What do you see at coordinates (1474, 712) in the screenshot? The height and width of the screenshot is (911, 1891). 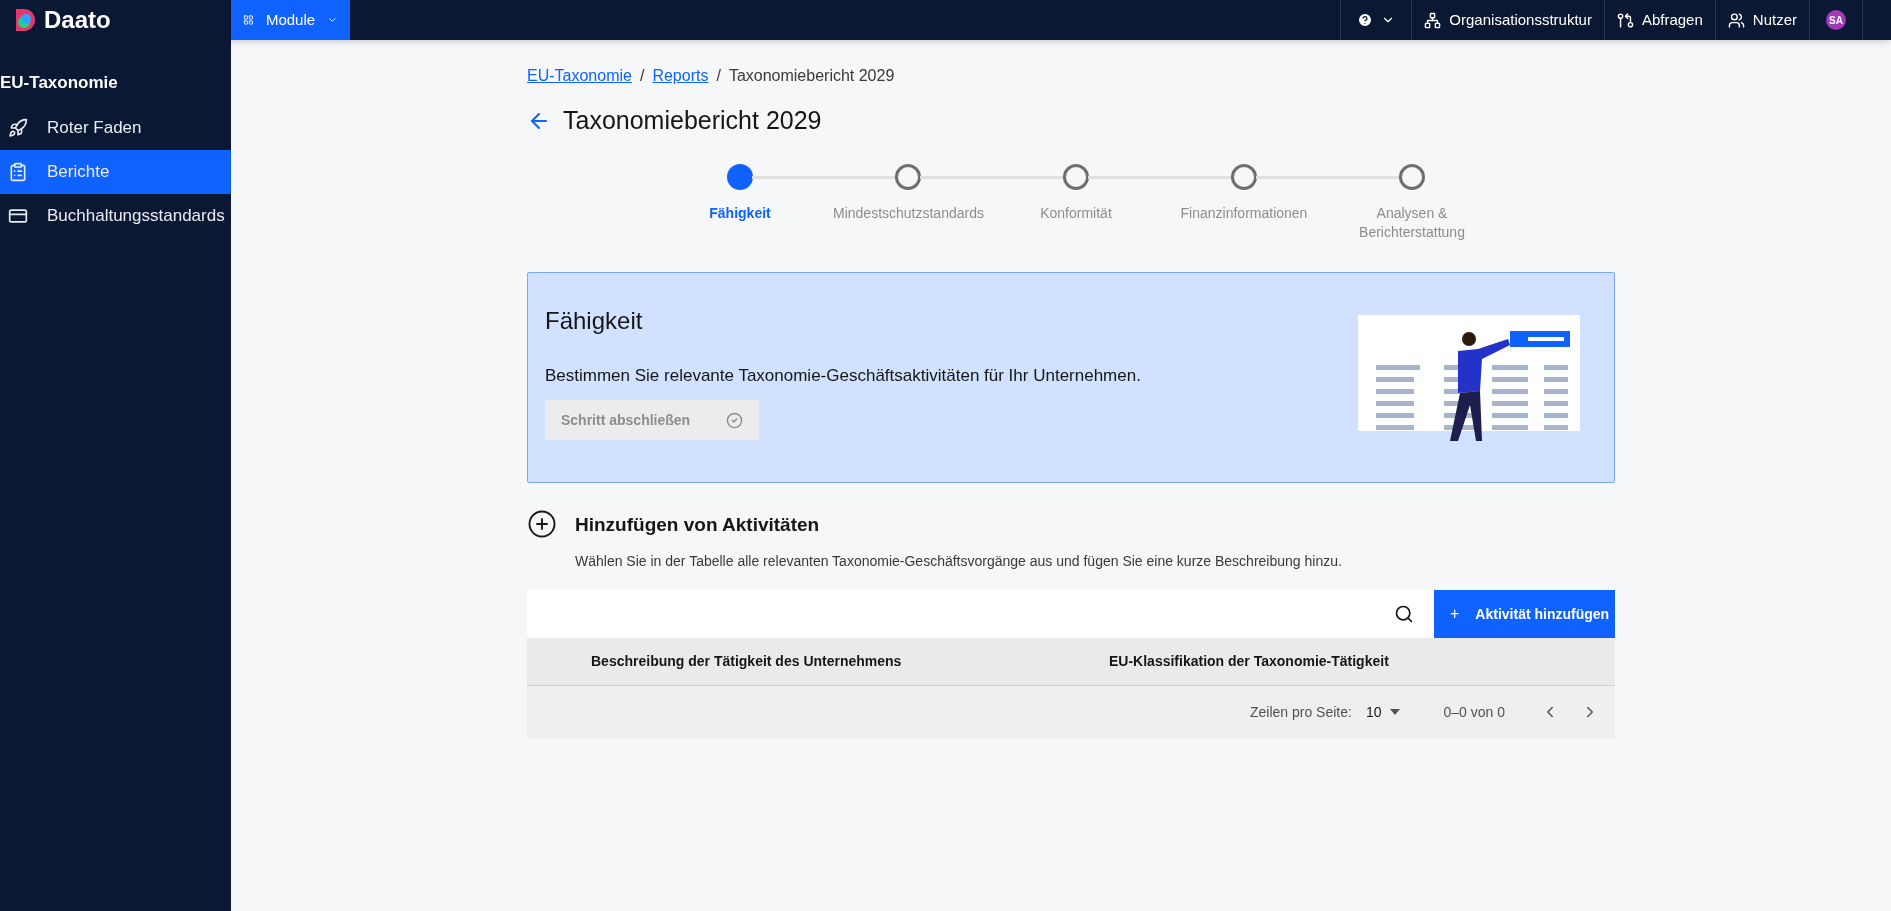 I see `page-range: 0–0 von 0` at bounding box center [1474, 712].